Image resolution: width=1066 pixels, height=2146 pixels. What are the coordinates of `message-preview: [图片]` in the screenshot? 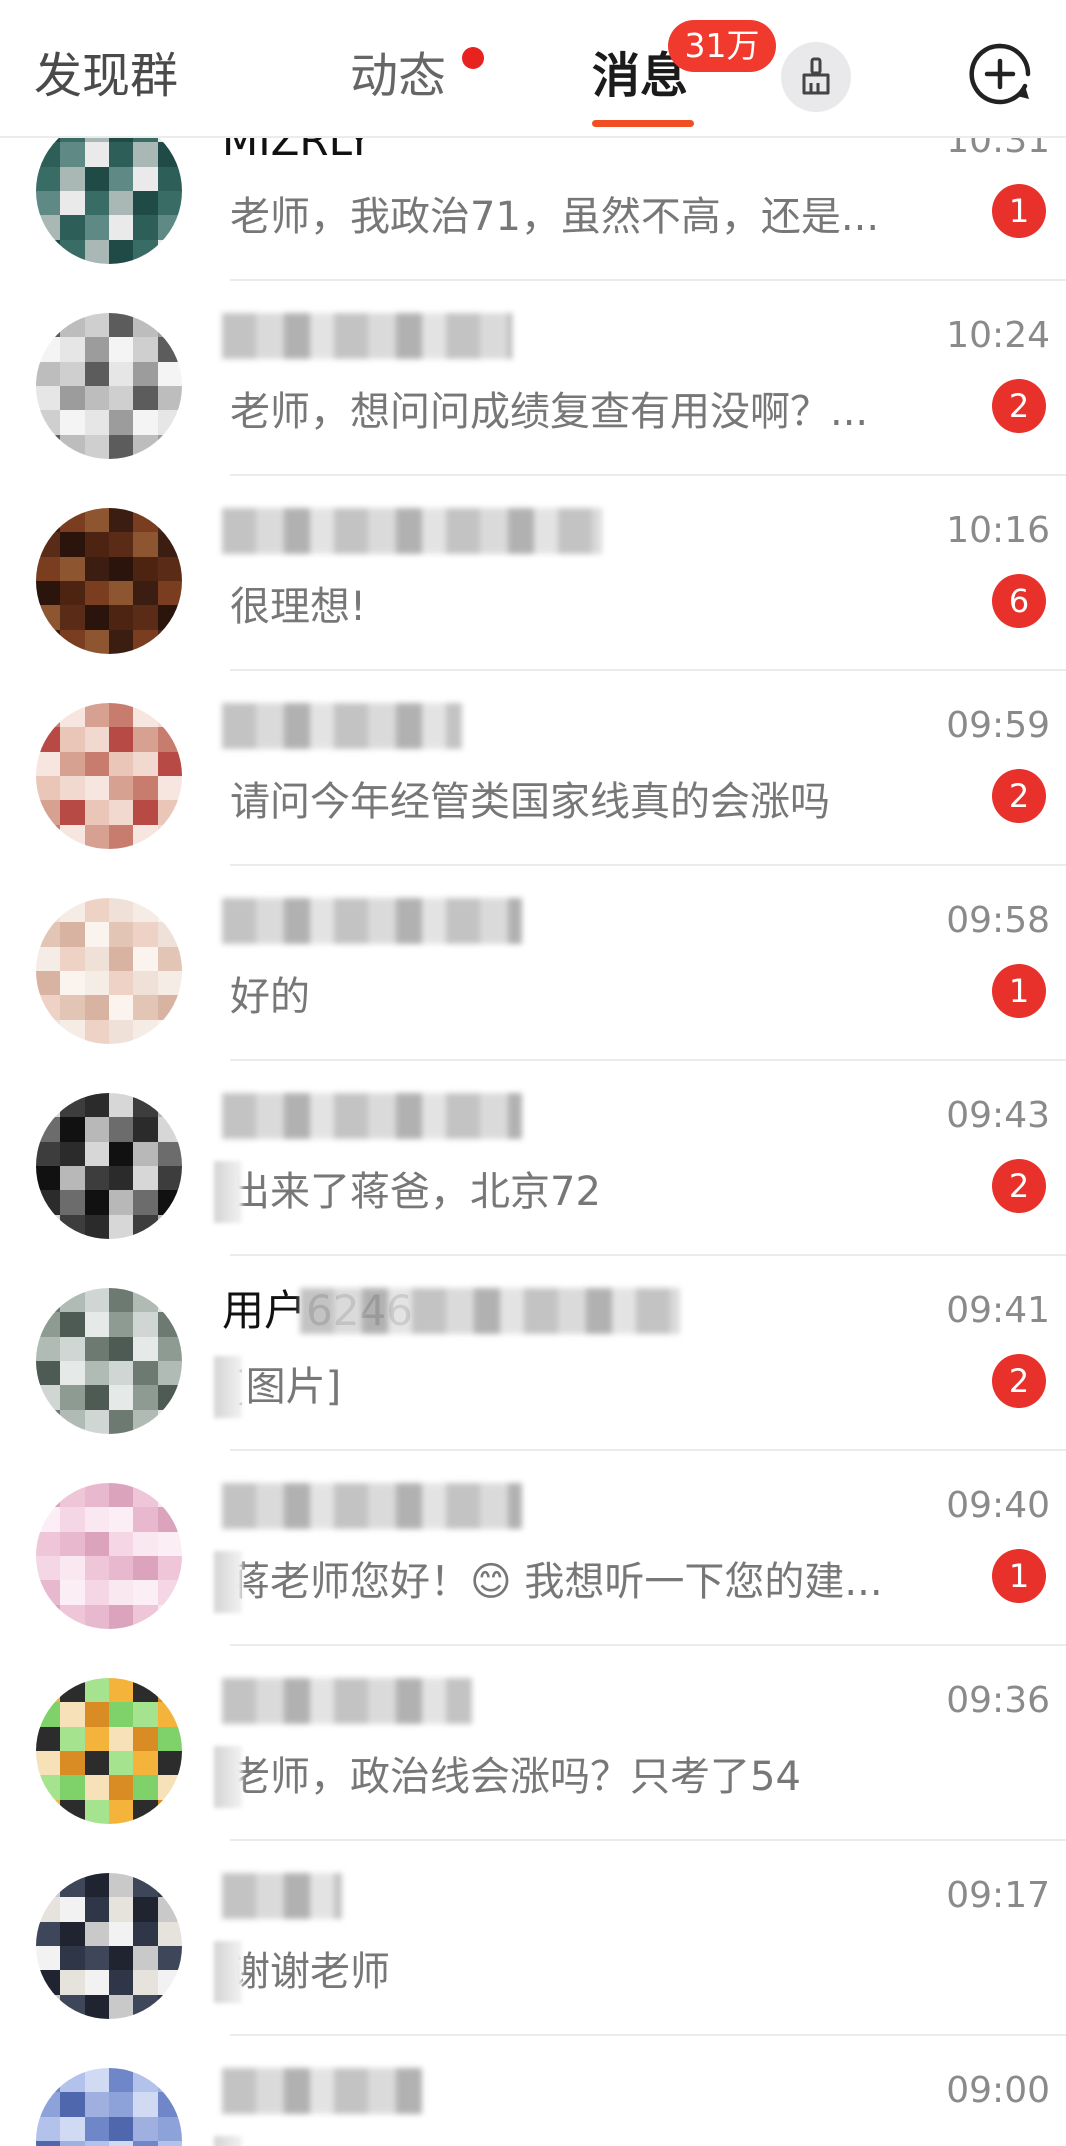 It's located at (286, 1387).